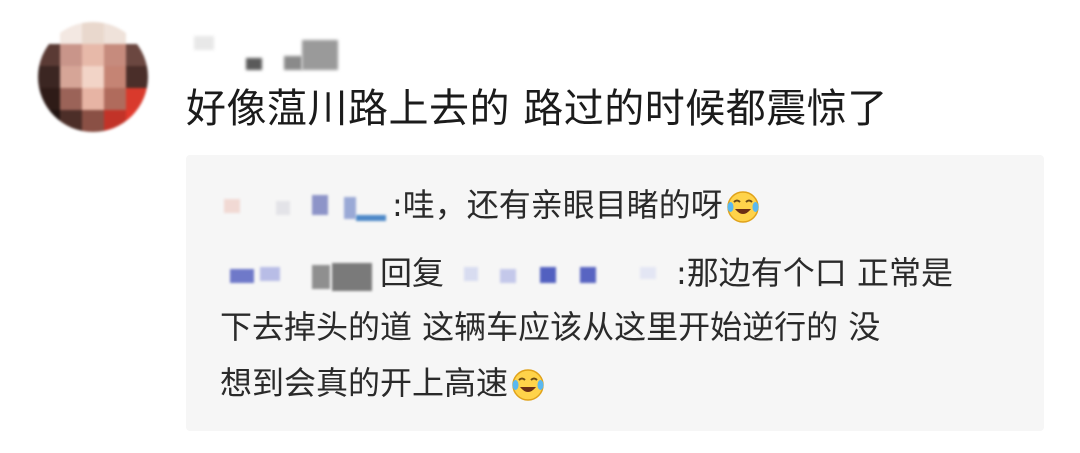 This screenshot has width=1080, height=453. I want to click on reply-target-blurred, so click(560, 275).